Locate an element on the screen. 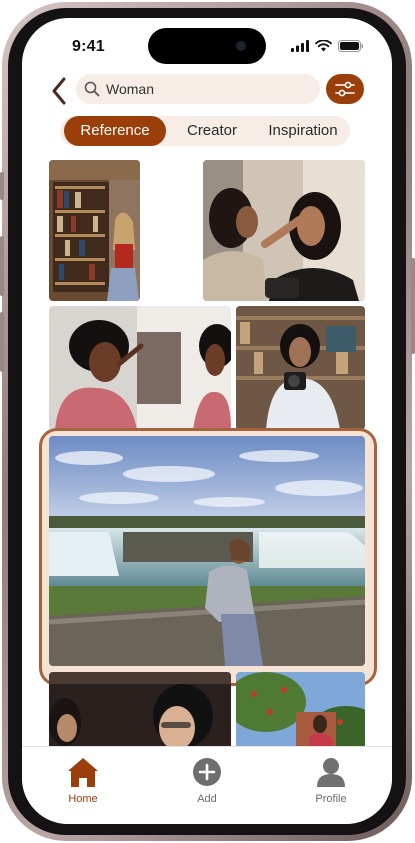 Image resolution: width=415 pixels, height=843 pixels. tab-inspiration: Inspiration is located at coordinates (303, 131).